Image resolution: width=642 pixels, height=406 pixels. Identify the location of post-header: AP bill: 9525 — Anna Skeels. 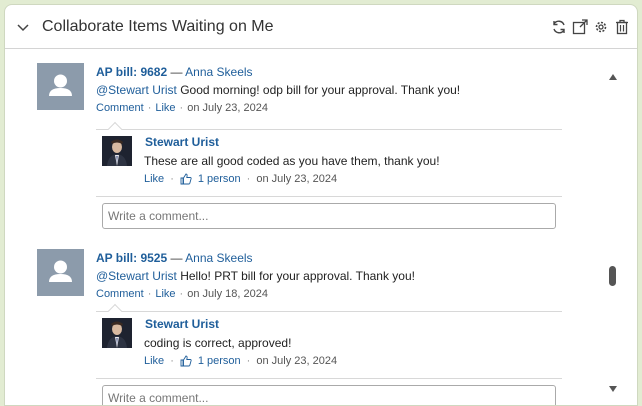
(174, 258).